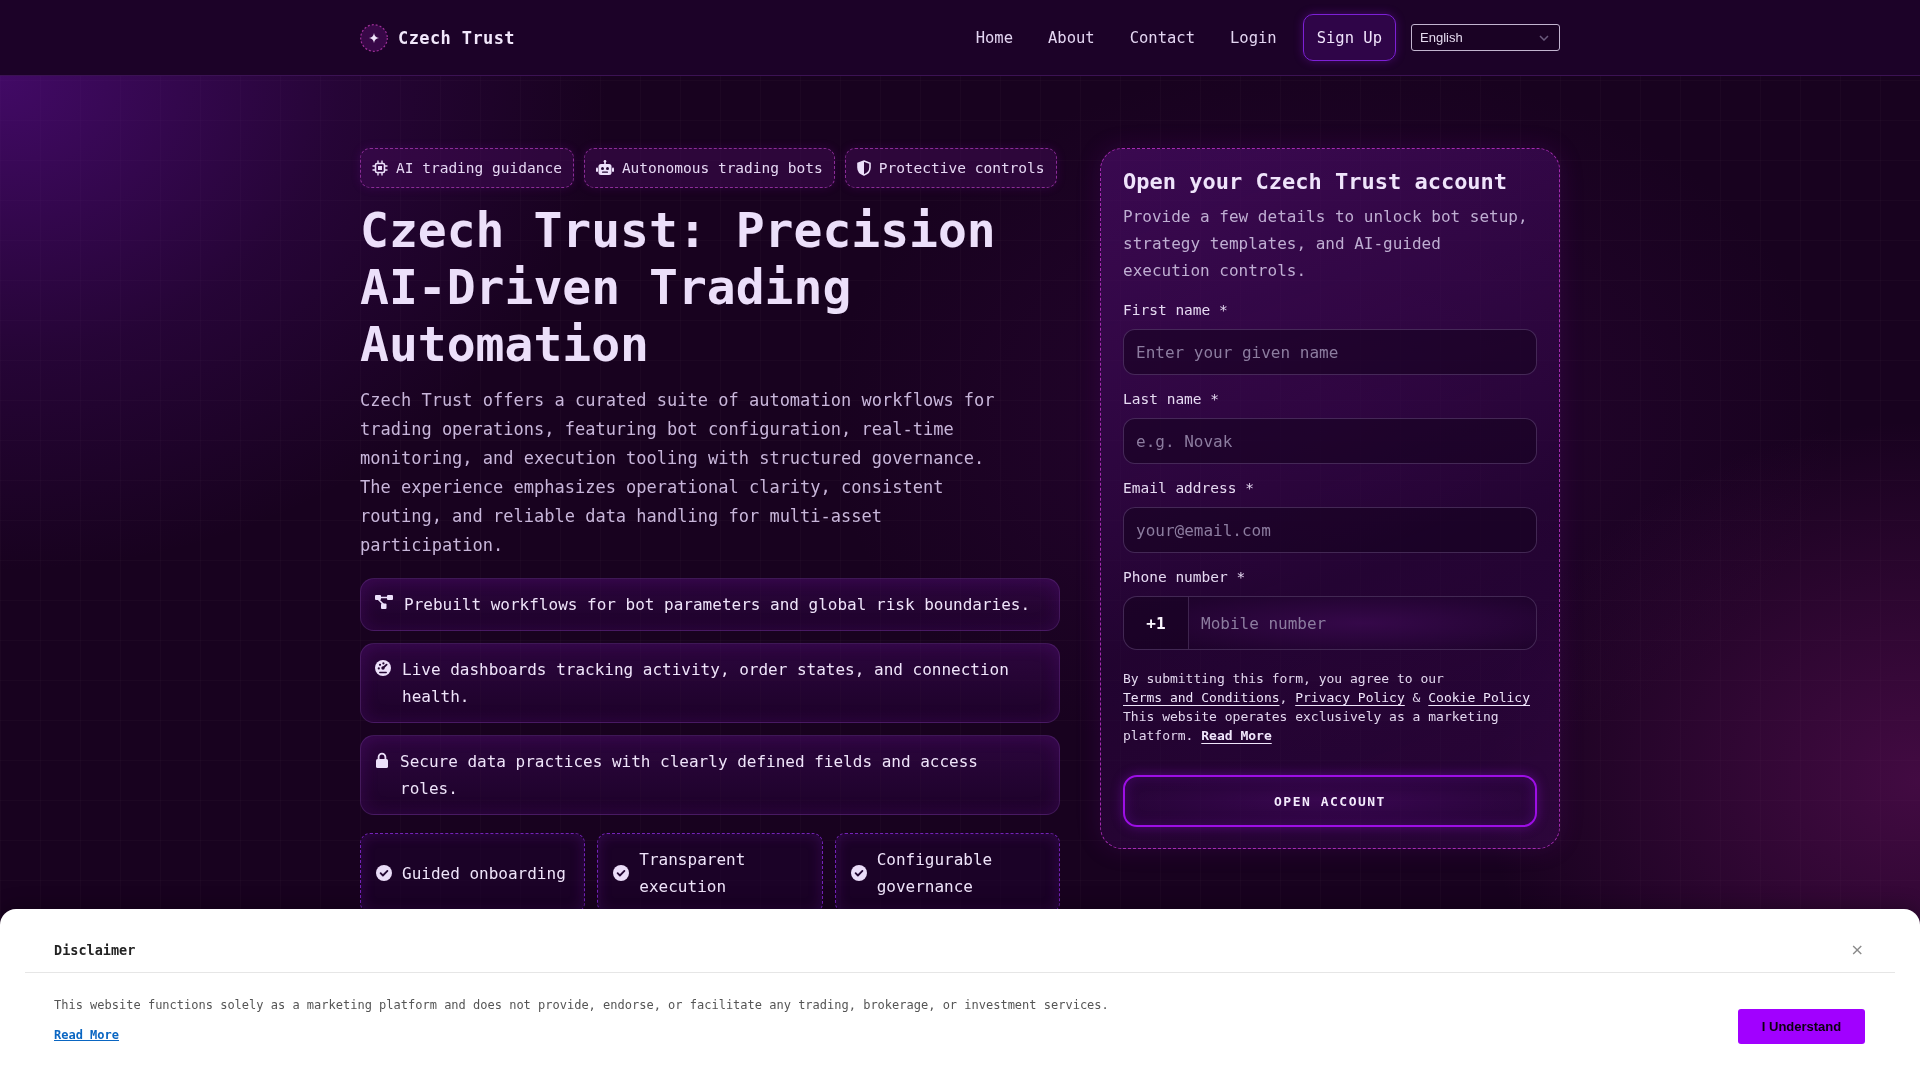 Image resolution: width=1920 pixels, height=1080 pixels. What do you see at coordinates (95, 950) in the screenshot?
I see `disclaimer-title: Disclaimer` at bounding box center [95, 950].